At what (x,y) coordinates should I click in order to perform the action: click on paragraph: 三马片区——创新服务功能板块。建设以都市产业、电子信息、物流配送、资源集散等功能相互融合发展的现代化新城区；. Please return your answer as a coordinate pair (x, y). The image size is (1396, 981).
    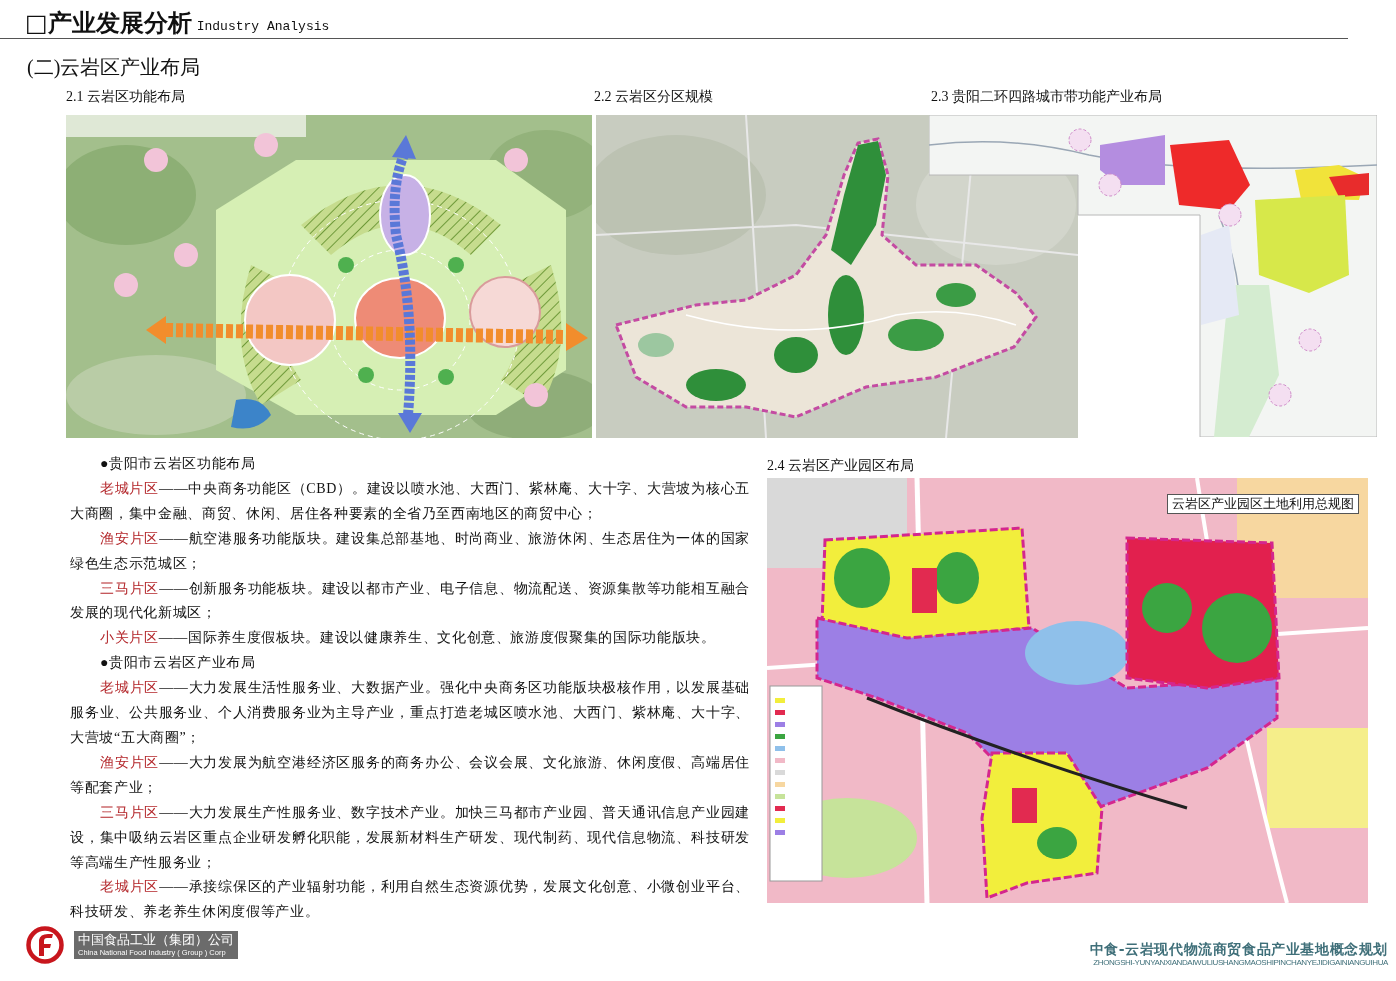
    Looking at the image, I should click on (410, 601).